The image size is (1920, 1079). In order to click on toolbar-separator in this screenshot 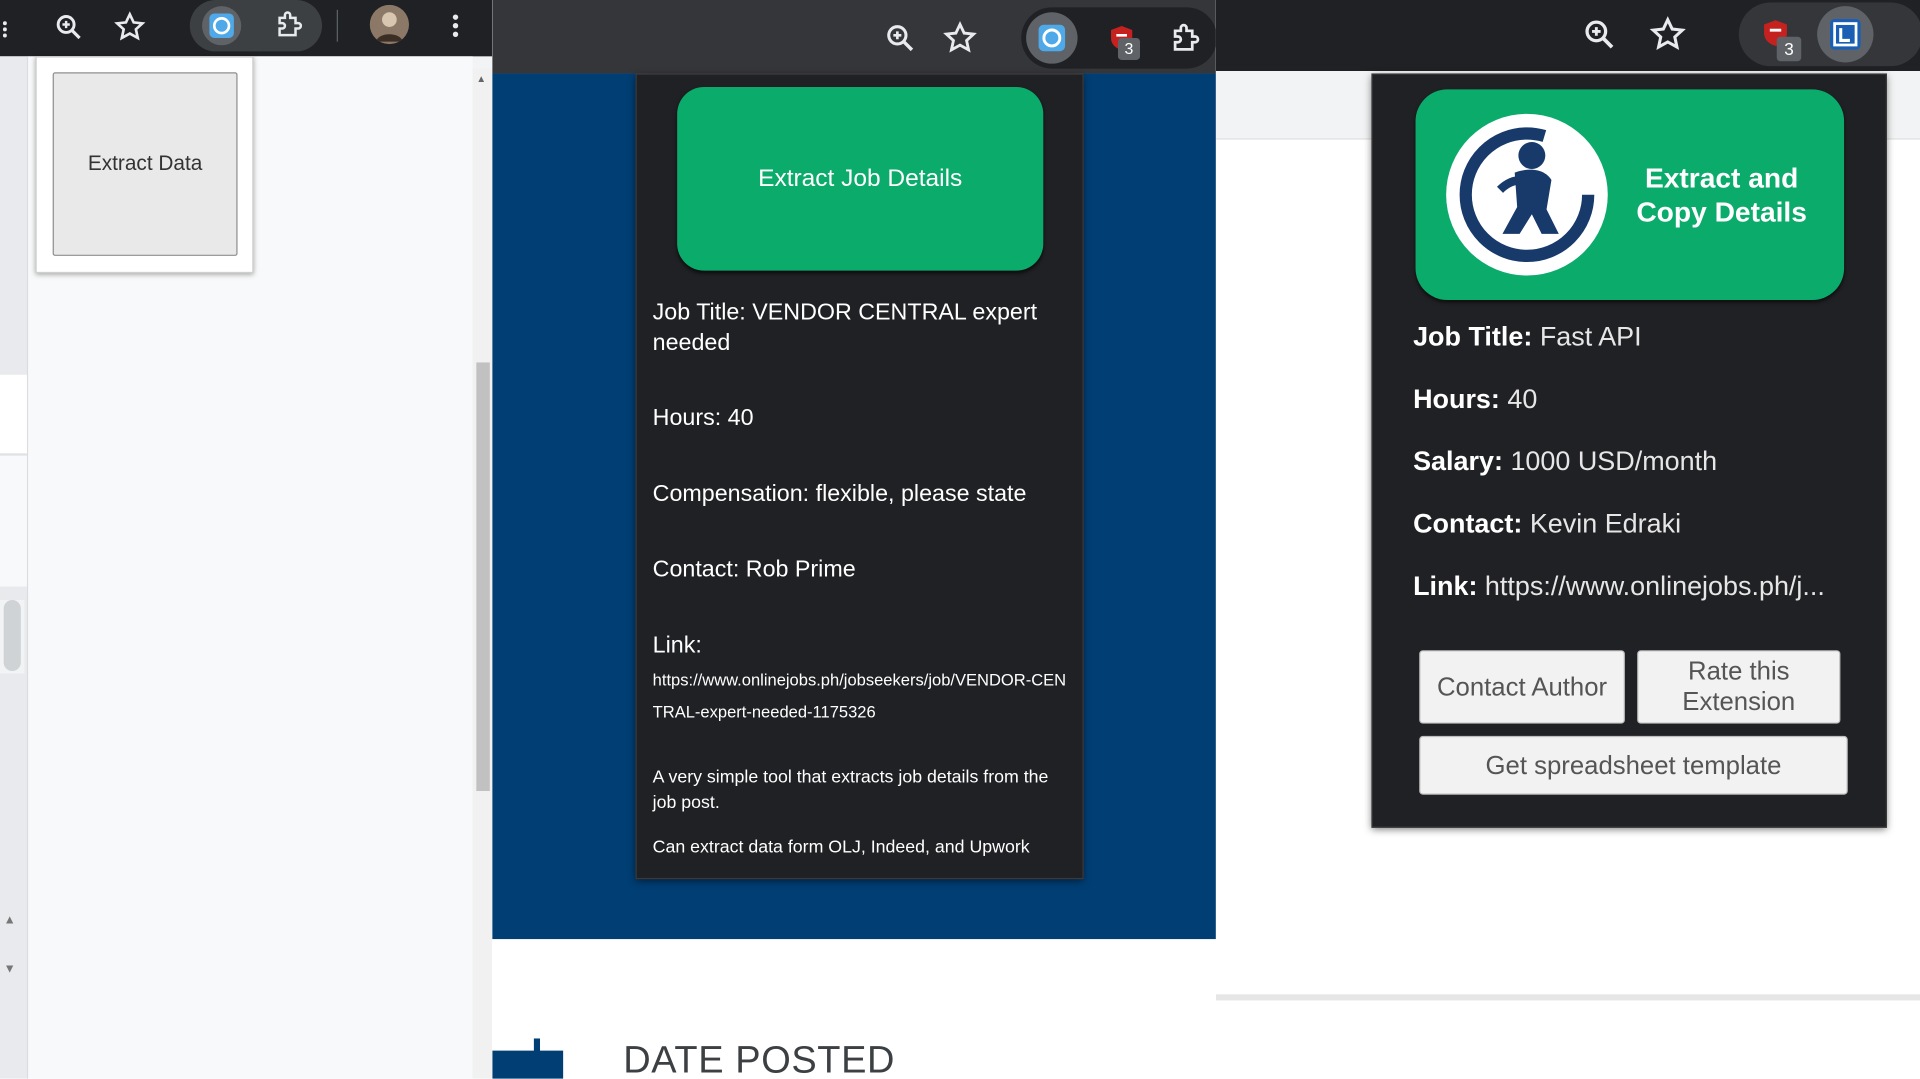, I will do `click(337, 25)`.